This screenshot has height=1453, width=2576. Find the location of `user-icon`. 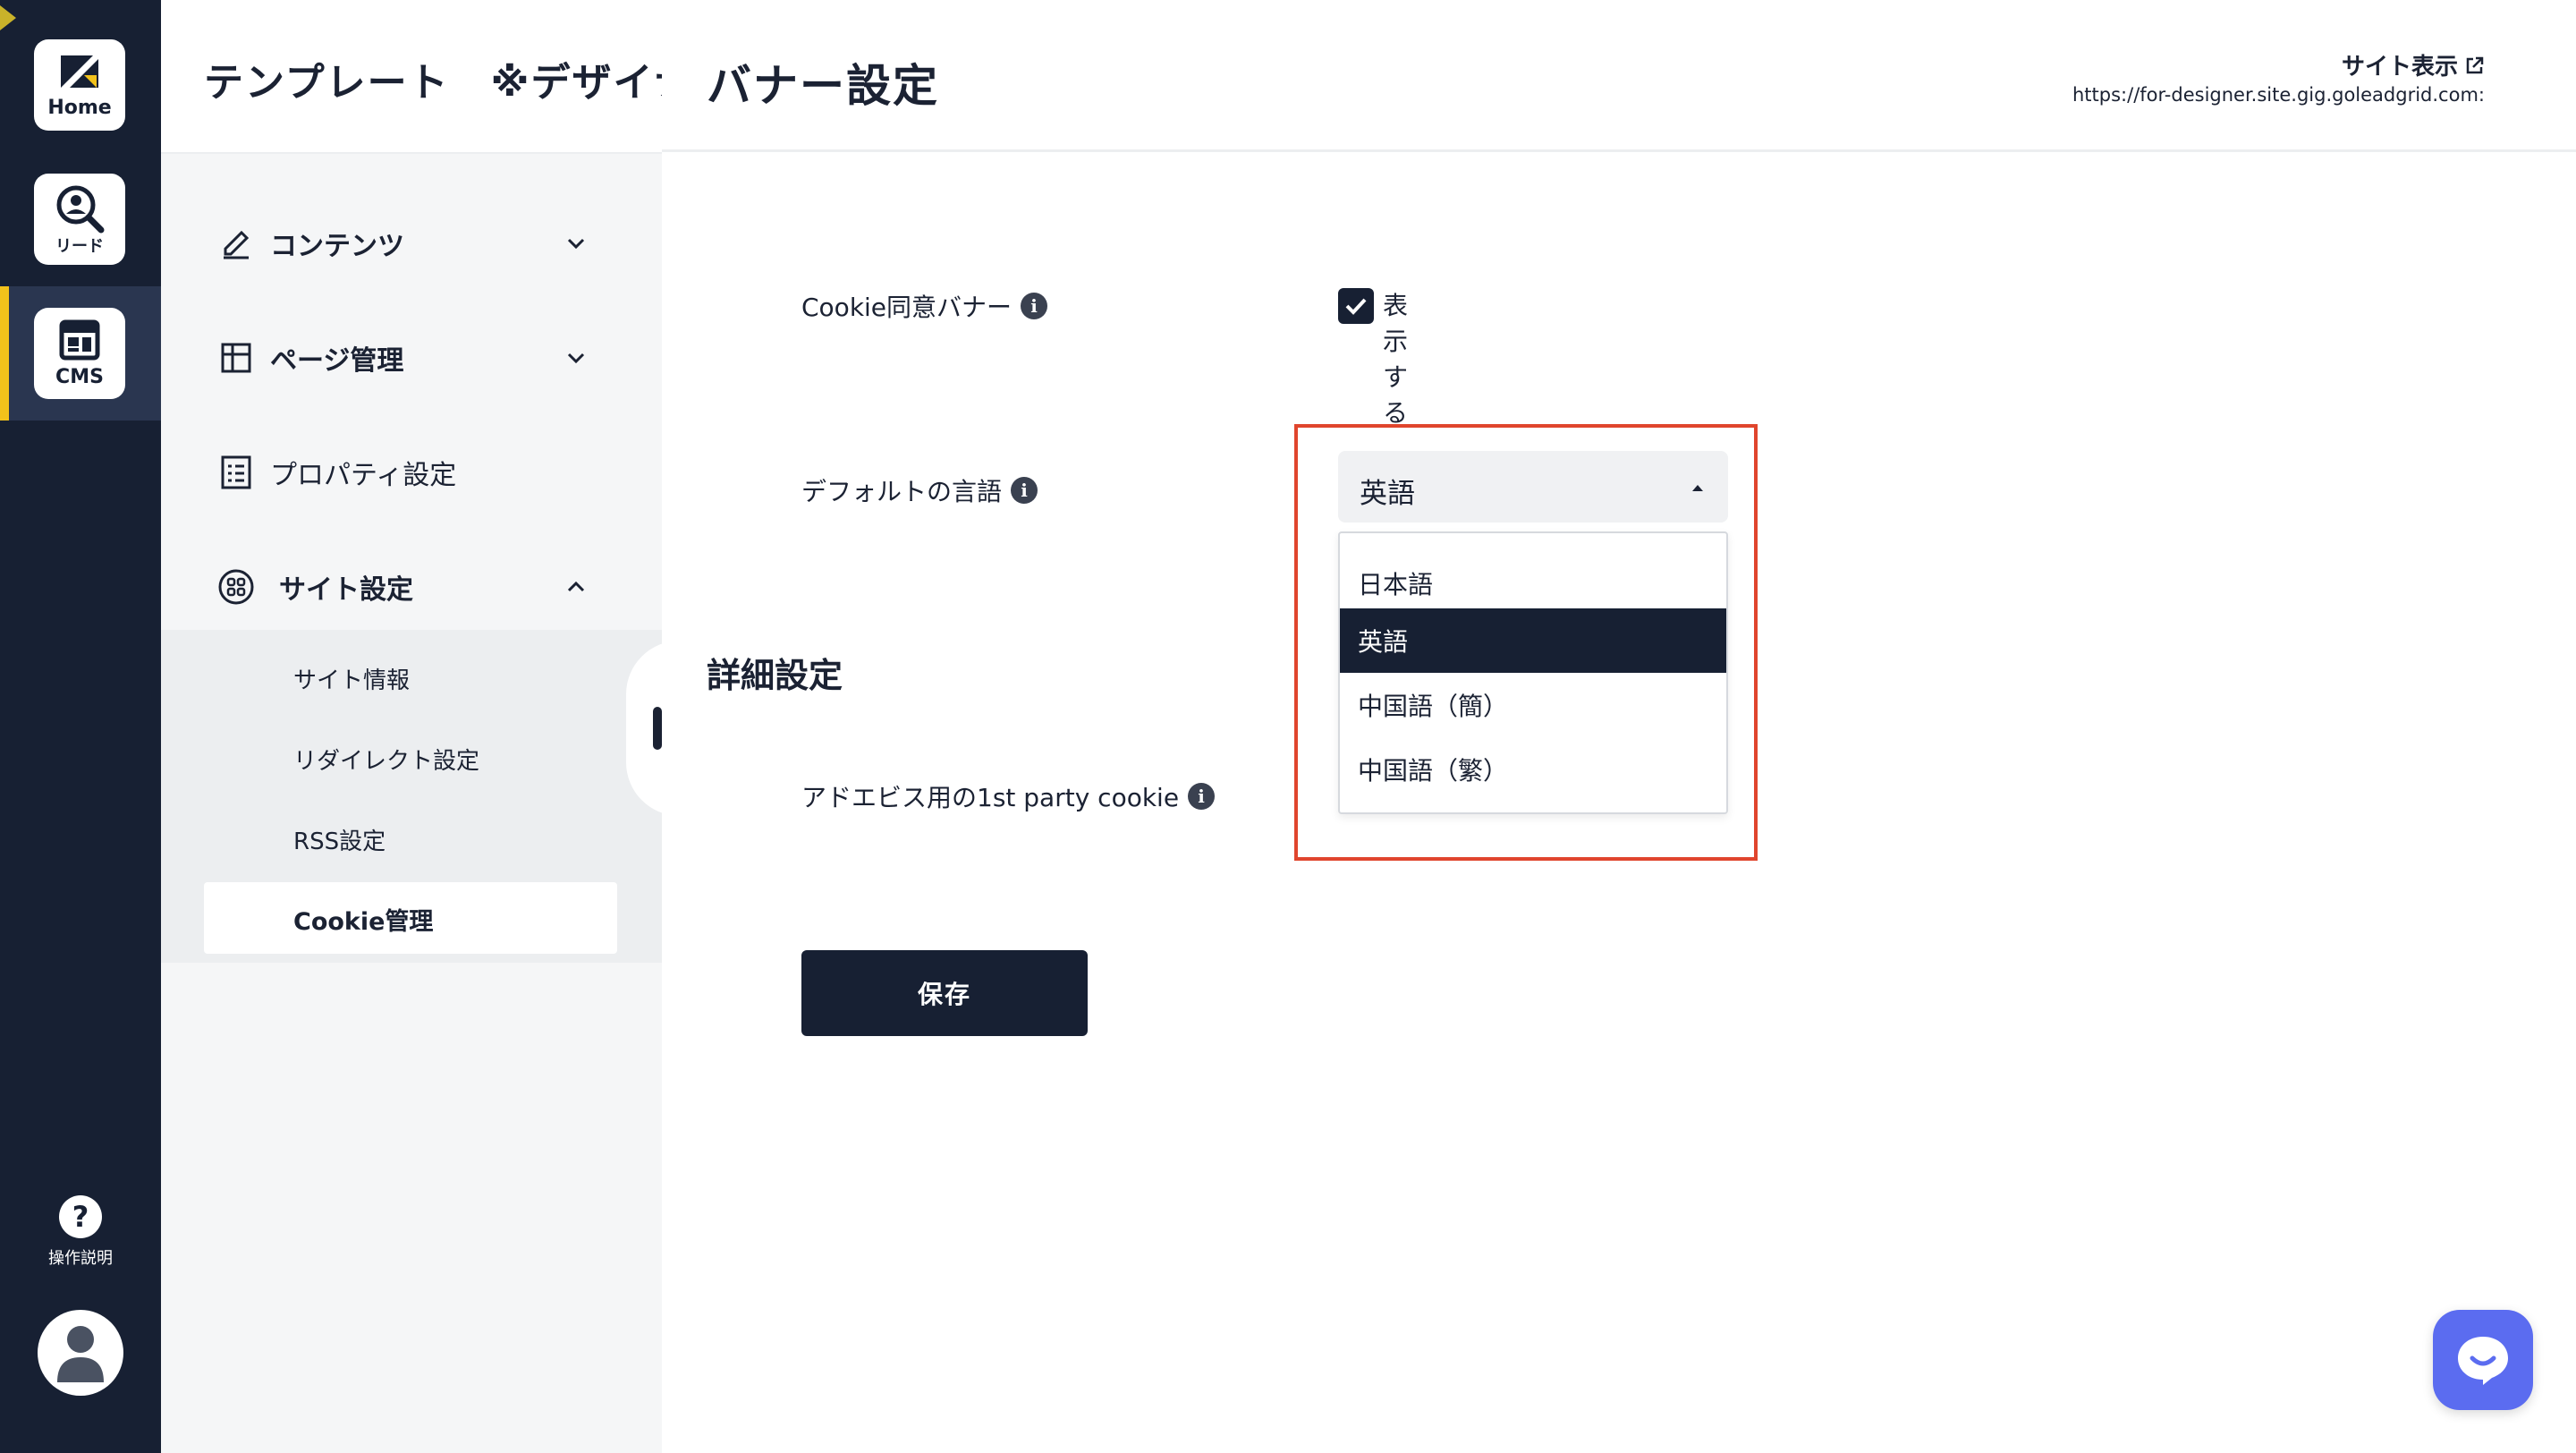

user-icon is located at coordinates (80, 1354).